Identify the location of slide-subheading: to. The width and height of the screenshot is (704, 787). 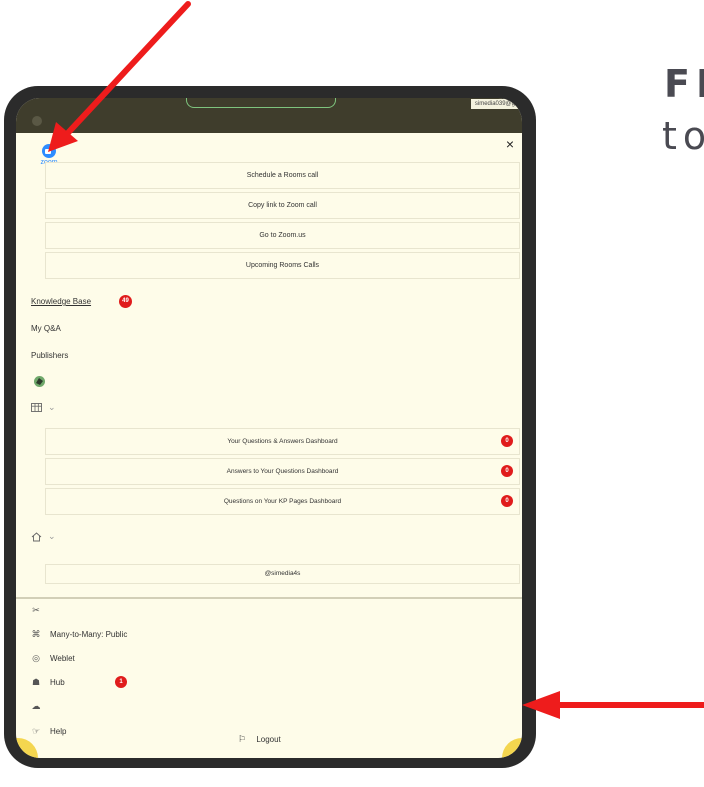
(683, 136).